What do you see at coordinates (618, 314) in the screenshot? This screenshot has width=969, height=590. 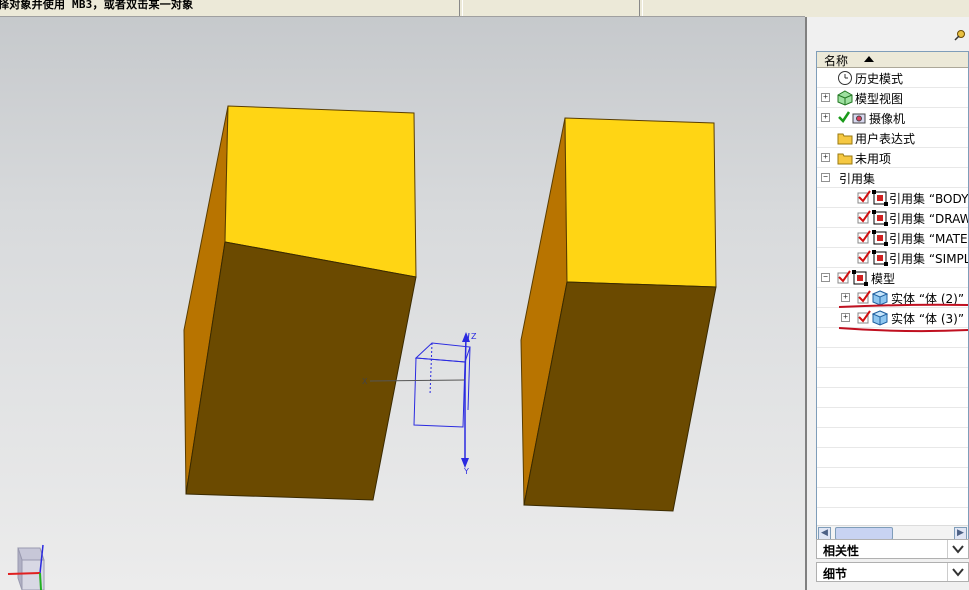 I see `solid-body-right` at bounding box center [618, 314].